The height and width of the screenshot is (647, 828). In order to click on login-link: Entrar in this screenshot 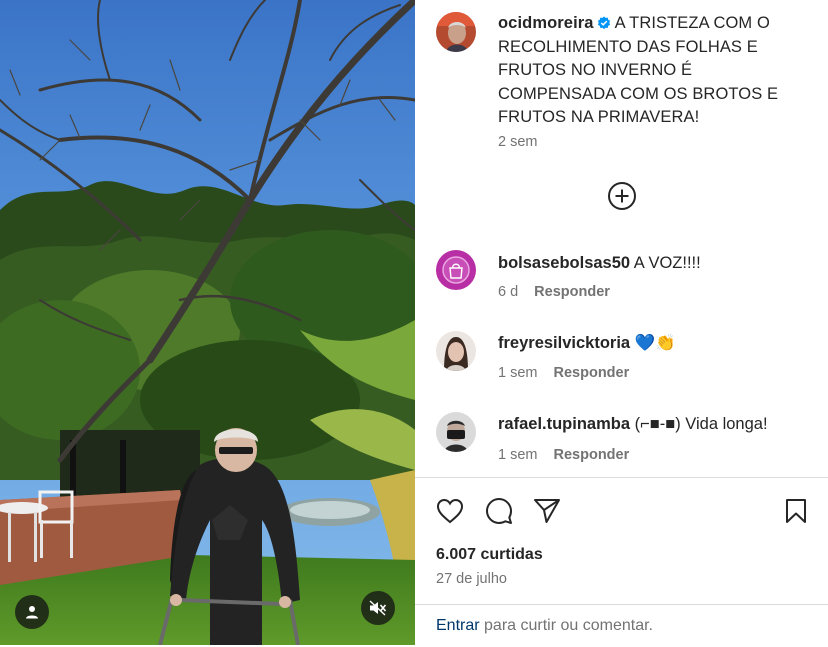, I will do `click(458, 625)`.